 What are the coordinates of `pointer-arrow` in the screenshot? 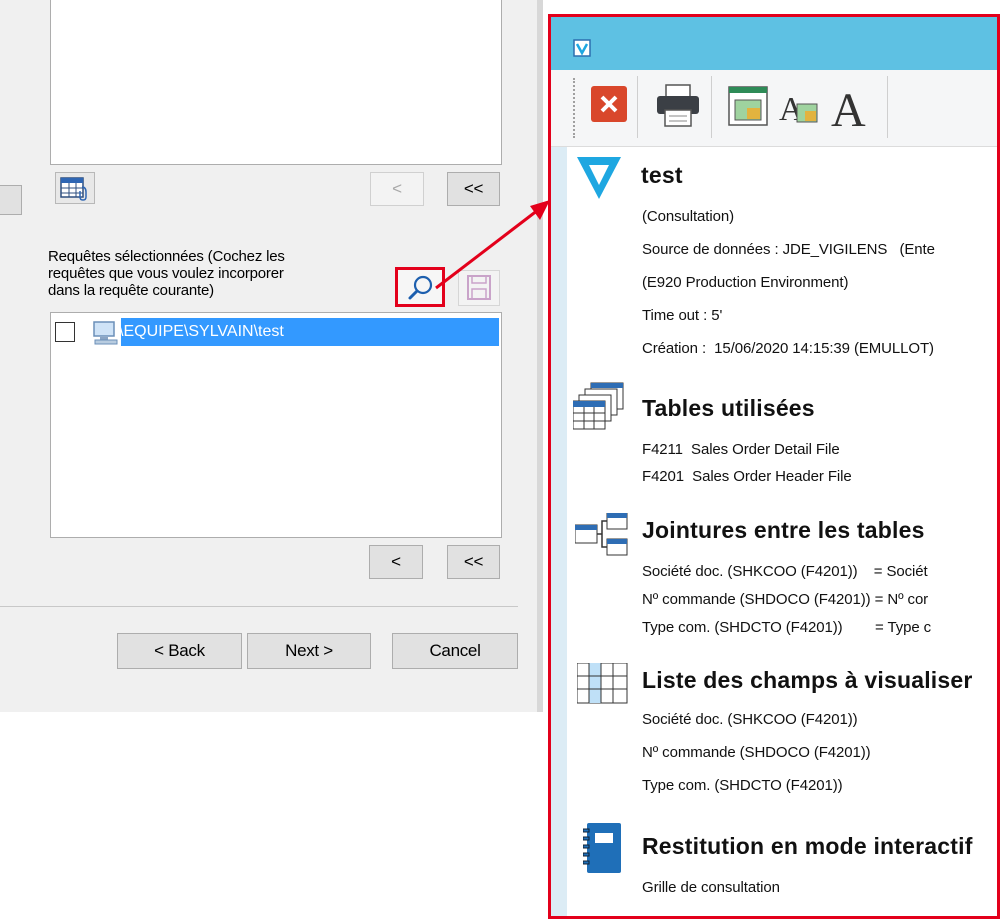 It's located at (492, 245).